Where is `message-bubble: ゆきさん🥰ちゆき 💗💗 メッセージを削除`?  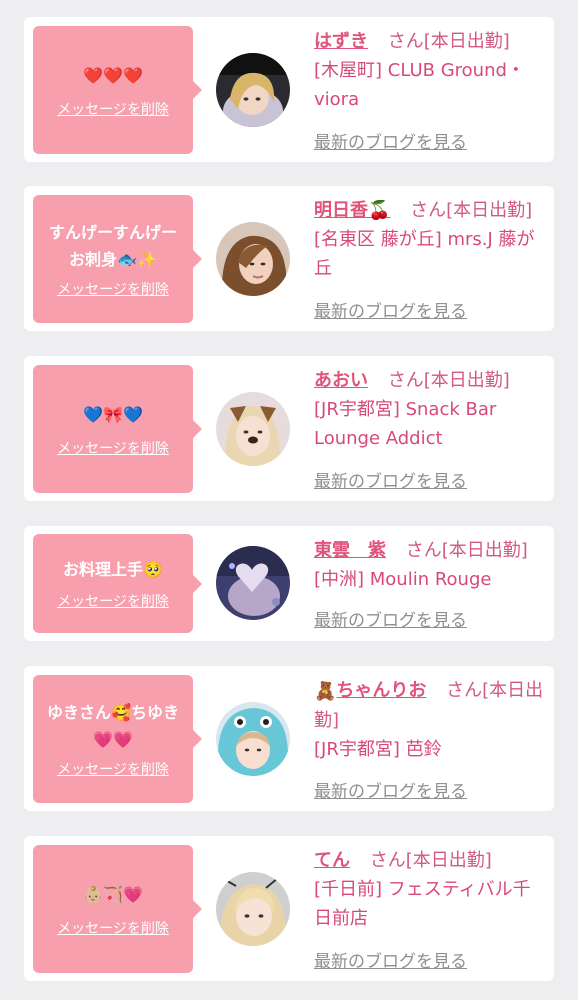
message-bubble: ゆきさん🥰ちゆき 💗💗 メッセージを削除 is located at coordinates (117, 739).